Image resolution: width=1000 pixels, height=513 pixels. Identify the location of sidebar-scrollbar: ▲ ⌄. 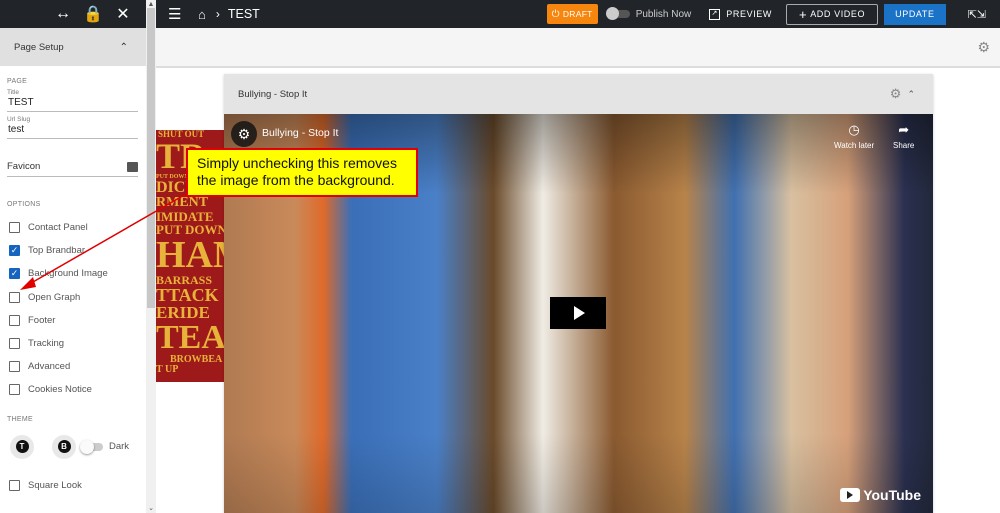
(151, 256).